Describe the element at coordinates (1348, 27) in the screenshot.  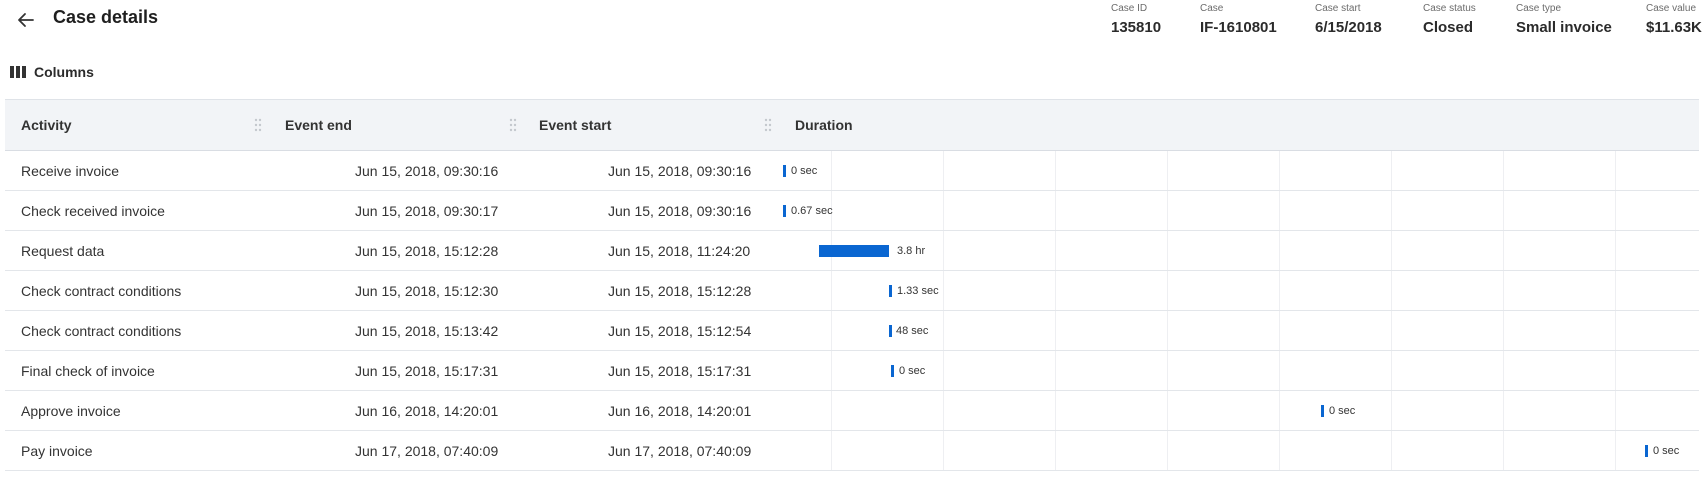
I see `meta-value: 6/15/2018` at that location.